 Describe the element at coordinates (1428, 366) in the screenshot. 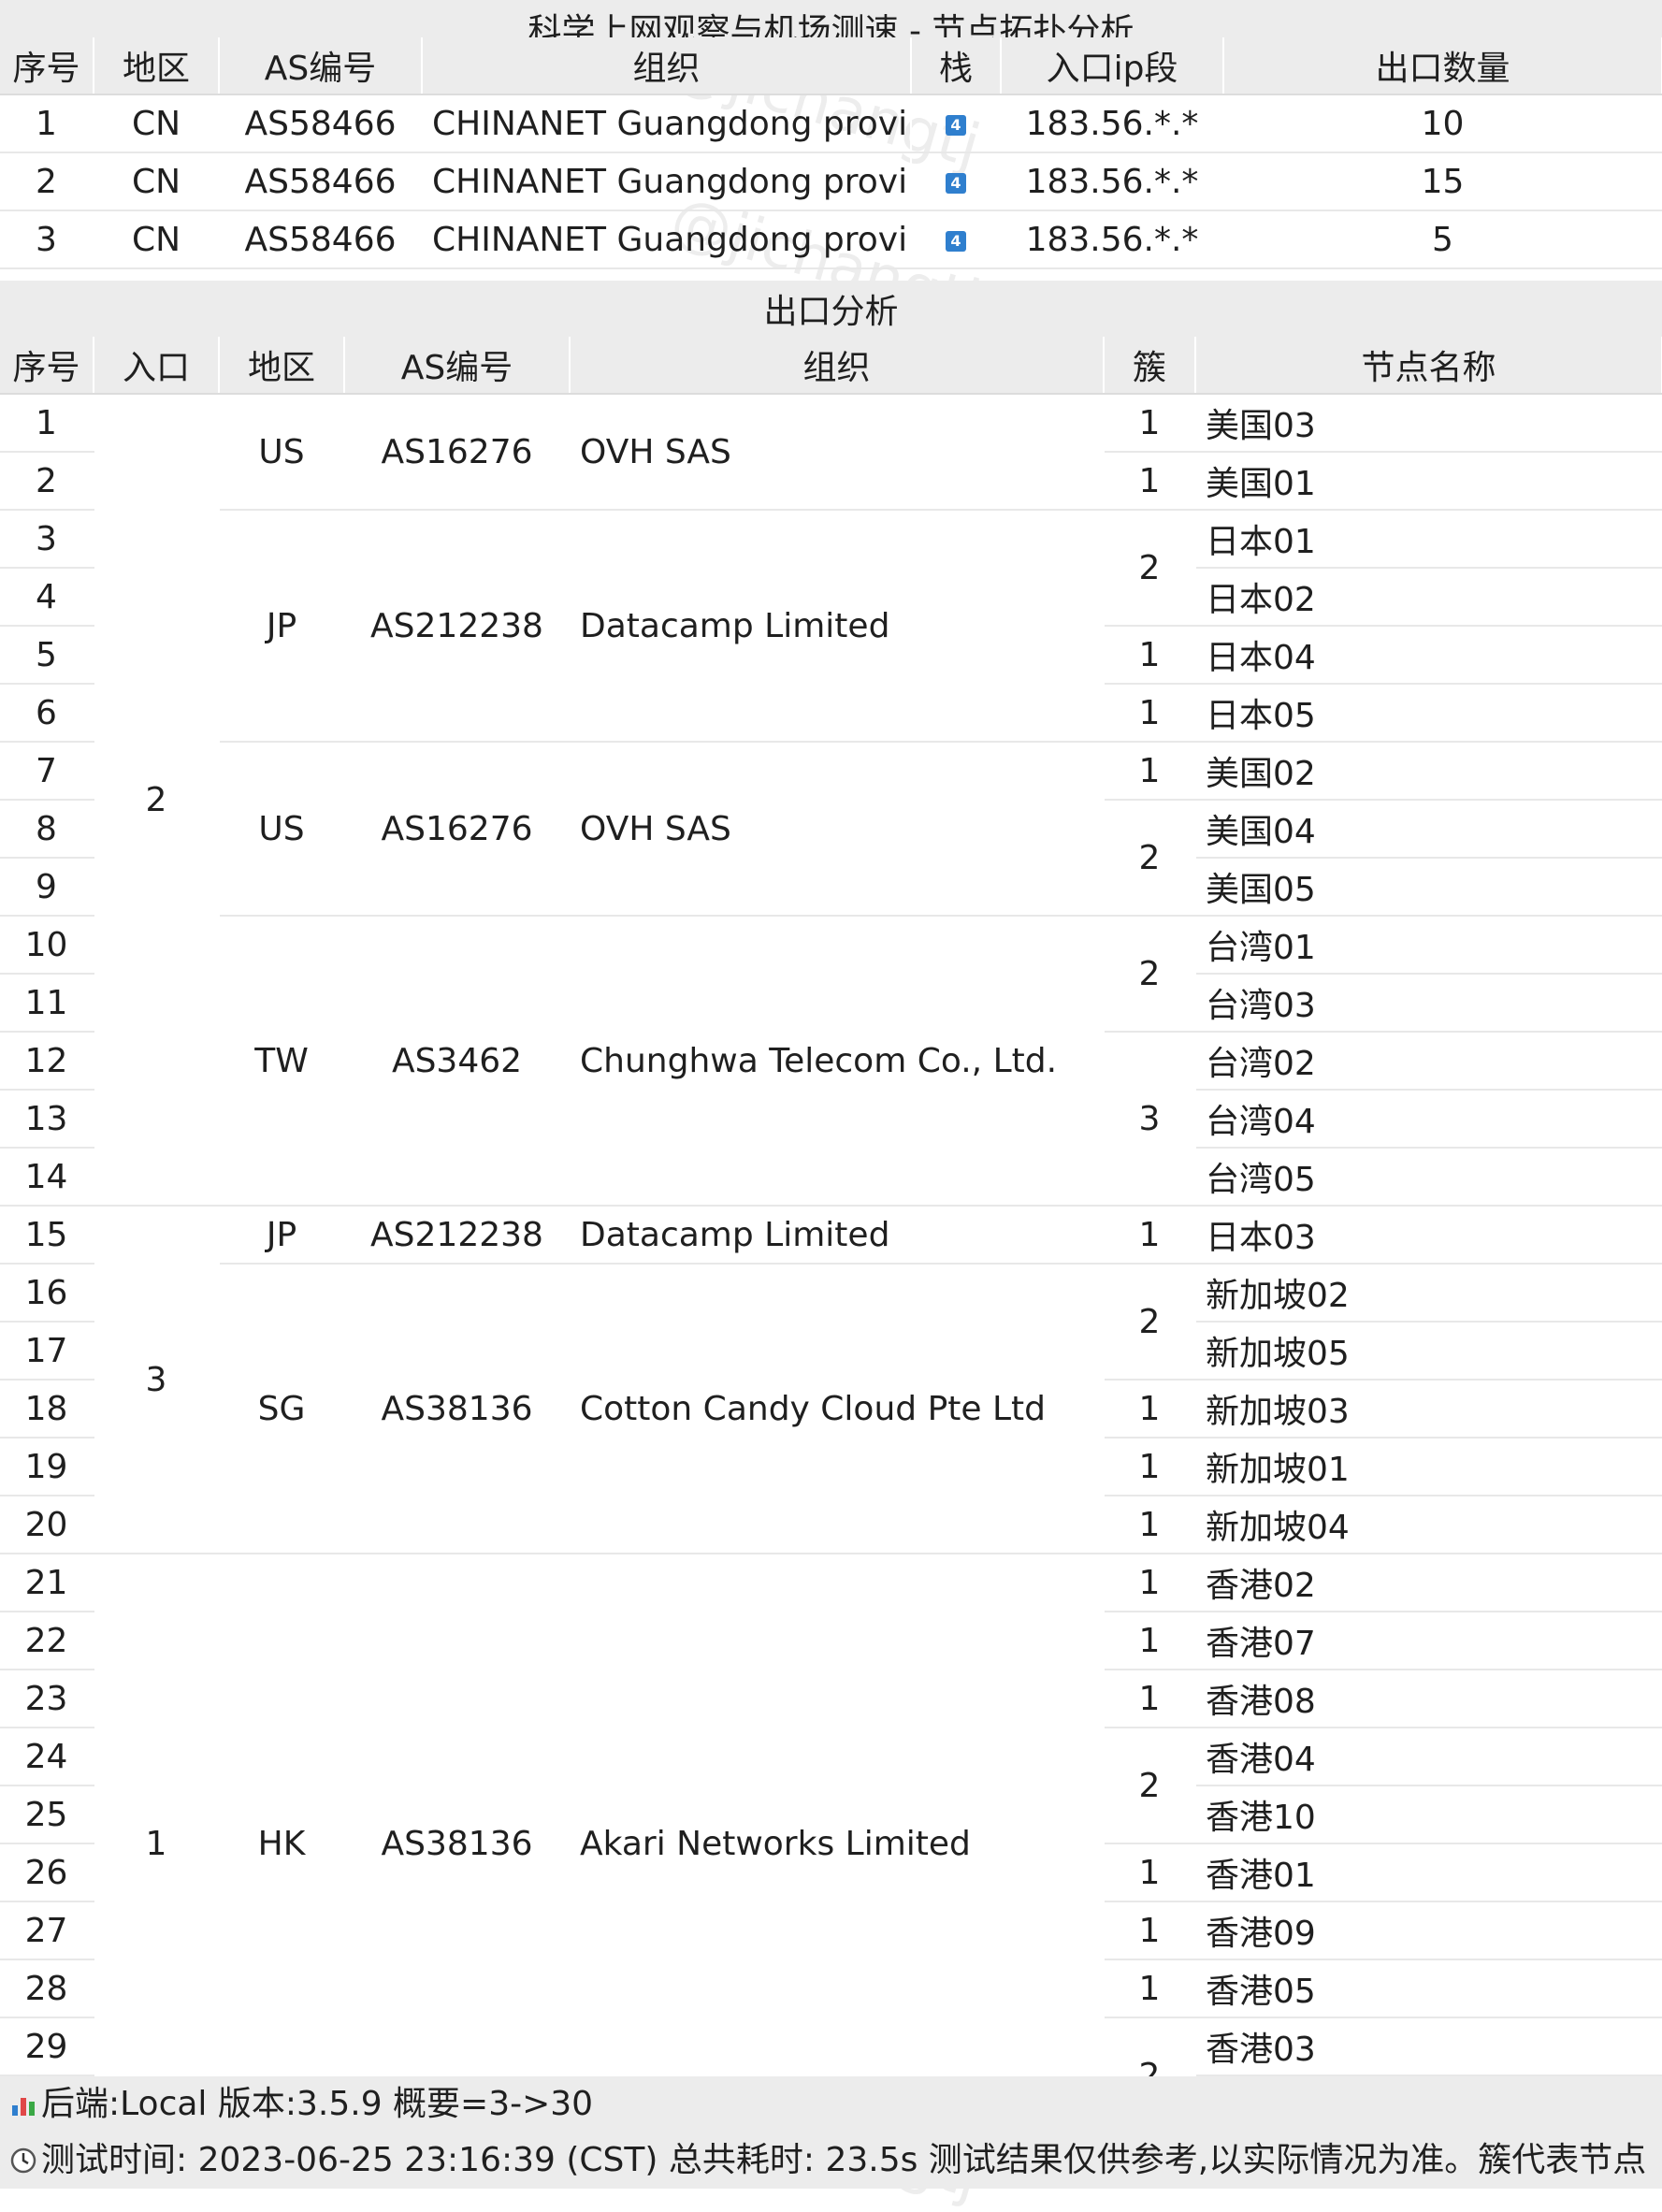

I see `exit-col-header: 节点名称` at that location.